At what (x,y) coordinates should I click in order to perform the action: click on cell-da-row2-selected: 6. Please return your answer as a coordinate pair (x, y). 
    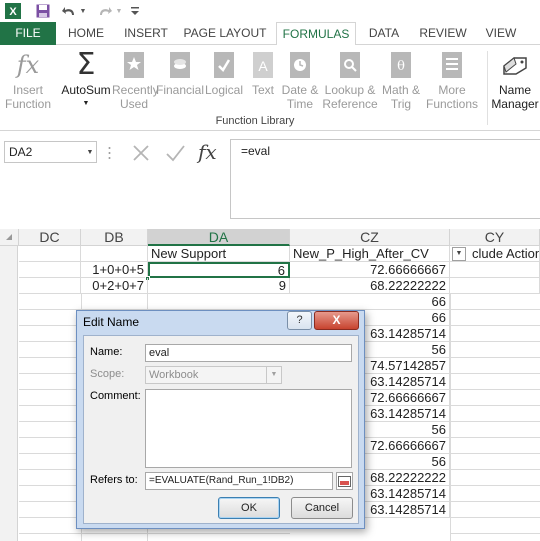
    Looking at the image, I should click on (219, 270).